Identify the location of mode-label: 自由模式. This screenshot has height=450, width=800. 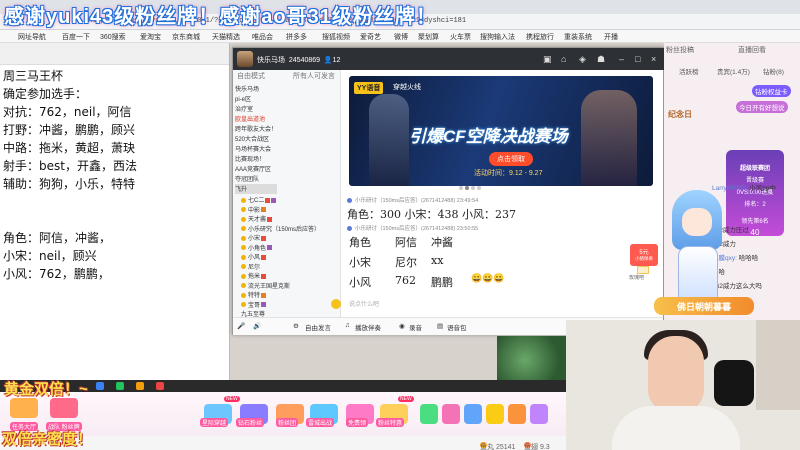
(251, 76).